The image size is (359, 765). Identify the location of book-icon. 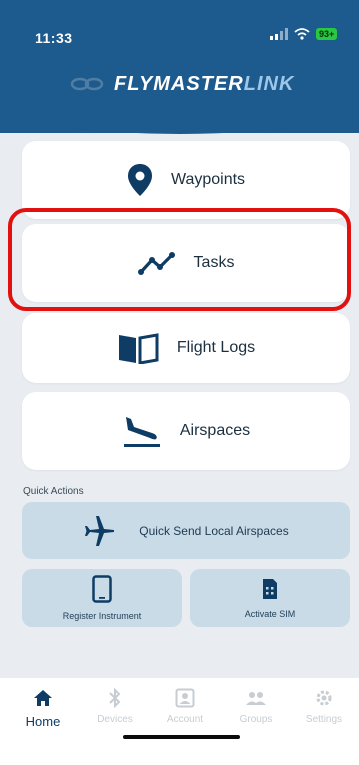
(138, 348).